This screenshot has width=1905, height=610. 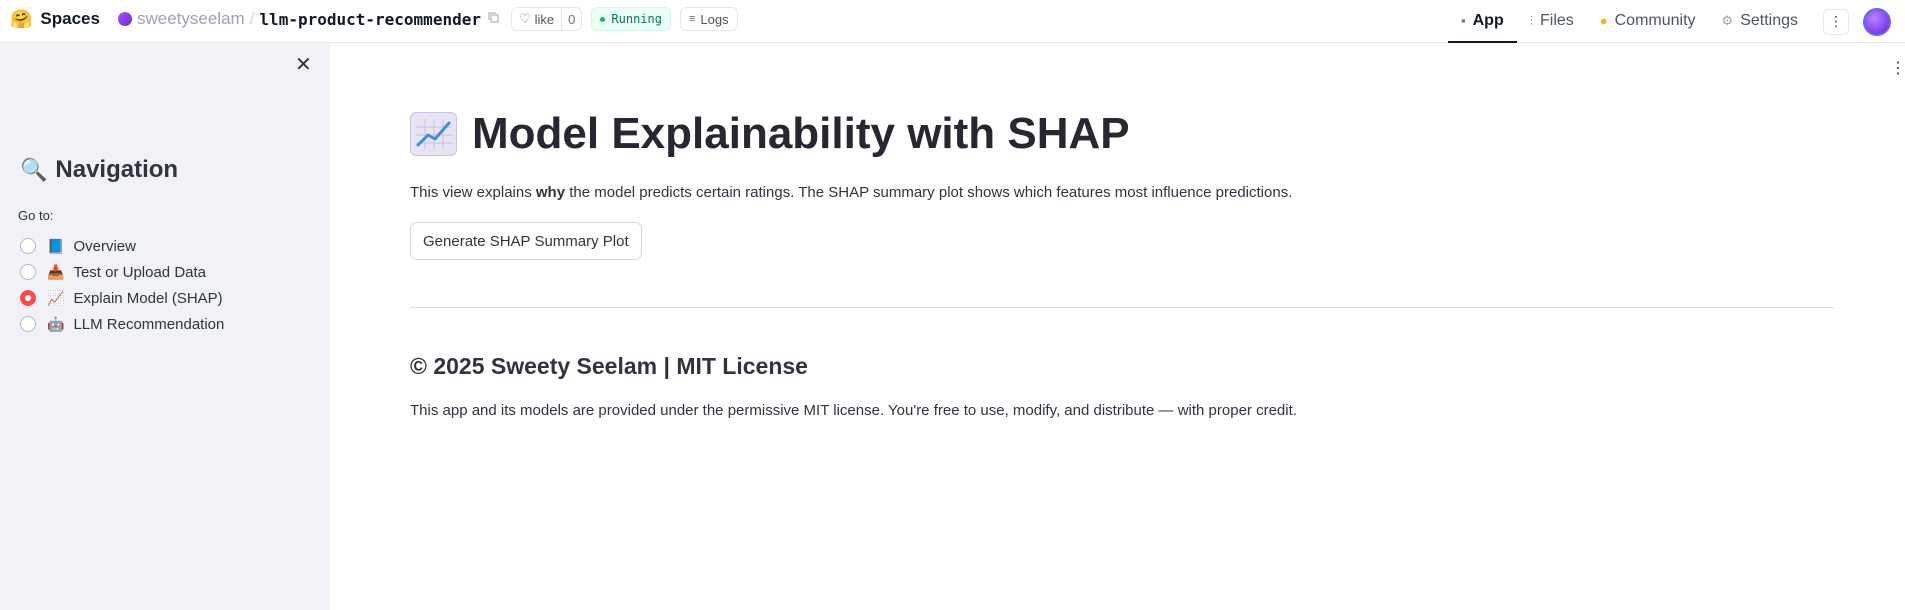 I want to click on like-count: 0, so click(x=571, y=19).